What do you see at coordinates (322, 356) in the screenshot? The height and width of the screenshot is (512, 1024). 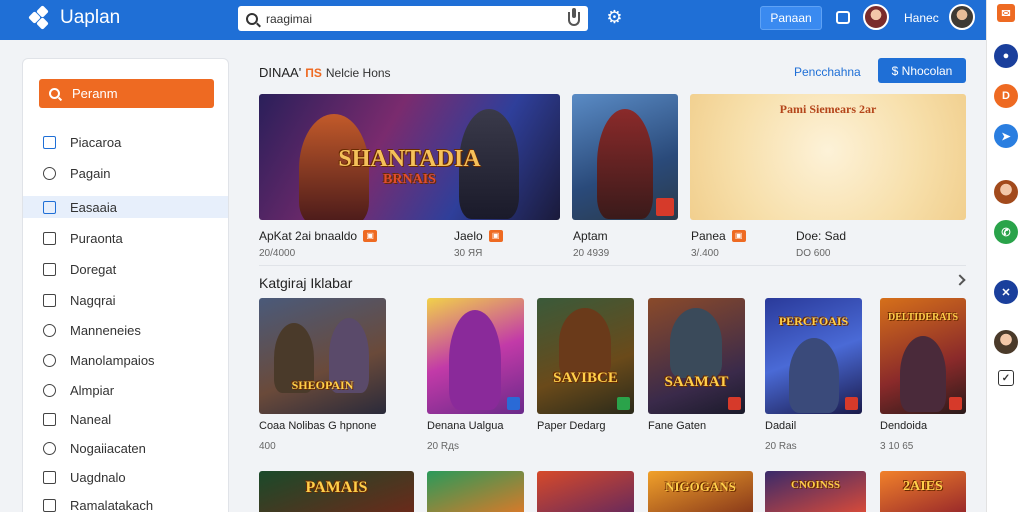 I see `game-card-art: SHEOPAIN` at bounding box center [322, 356].